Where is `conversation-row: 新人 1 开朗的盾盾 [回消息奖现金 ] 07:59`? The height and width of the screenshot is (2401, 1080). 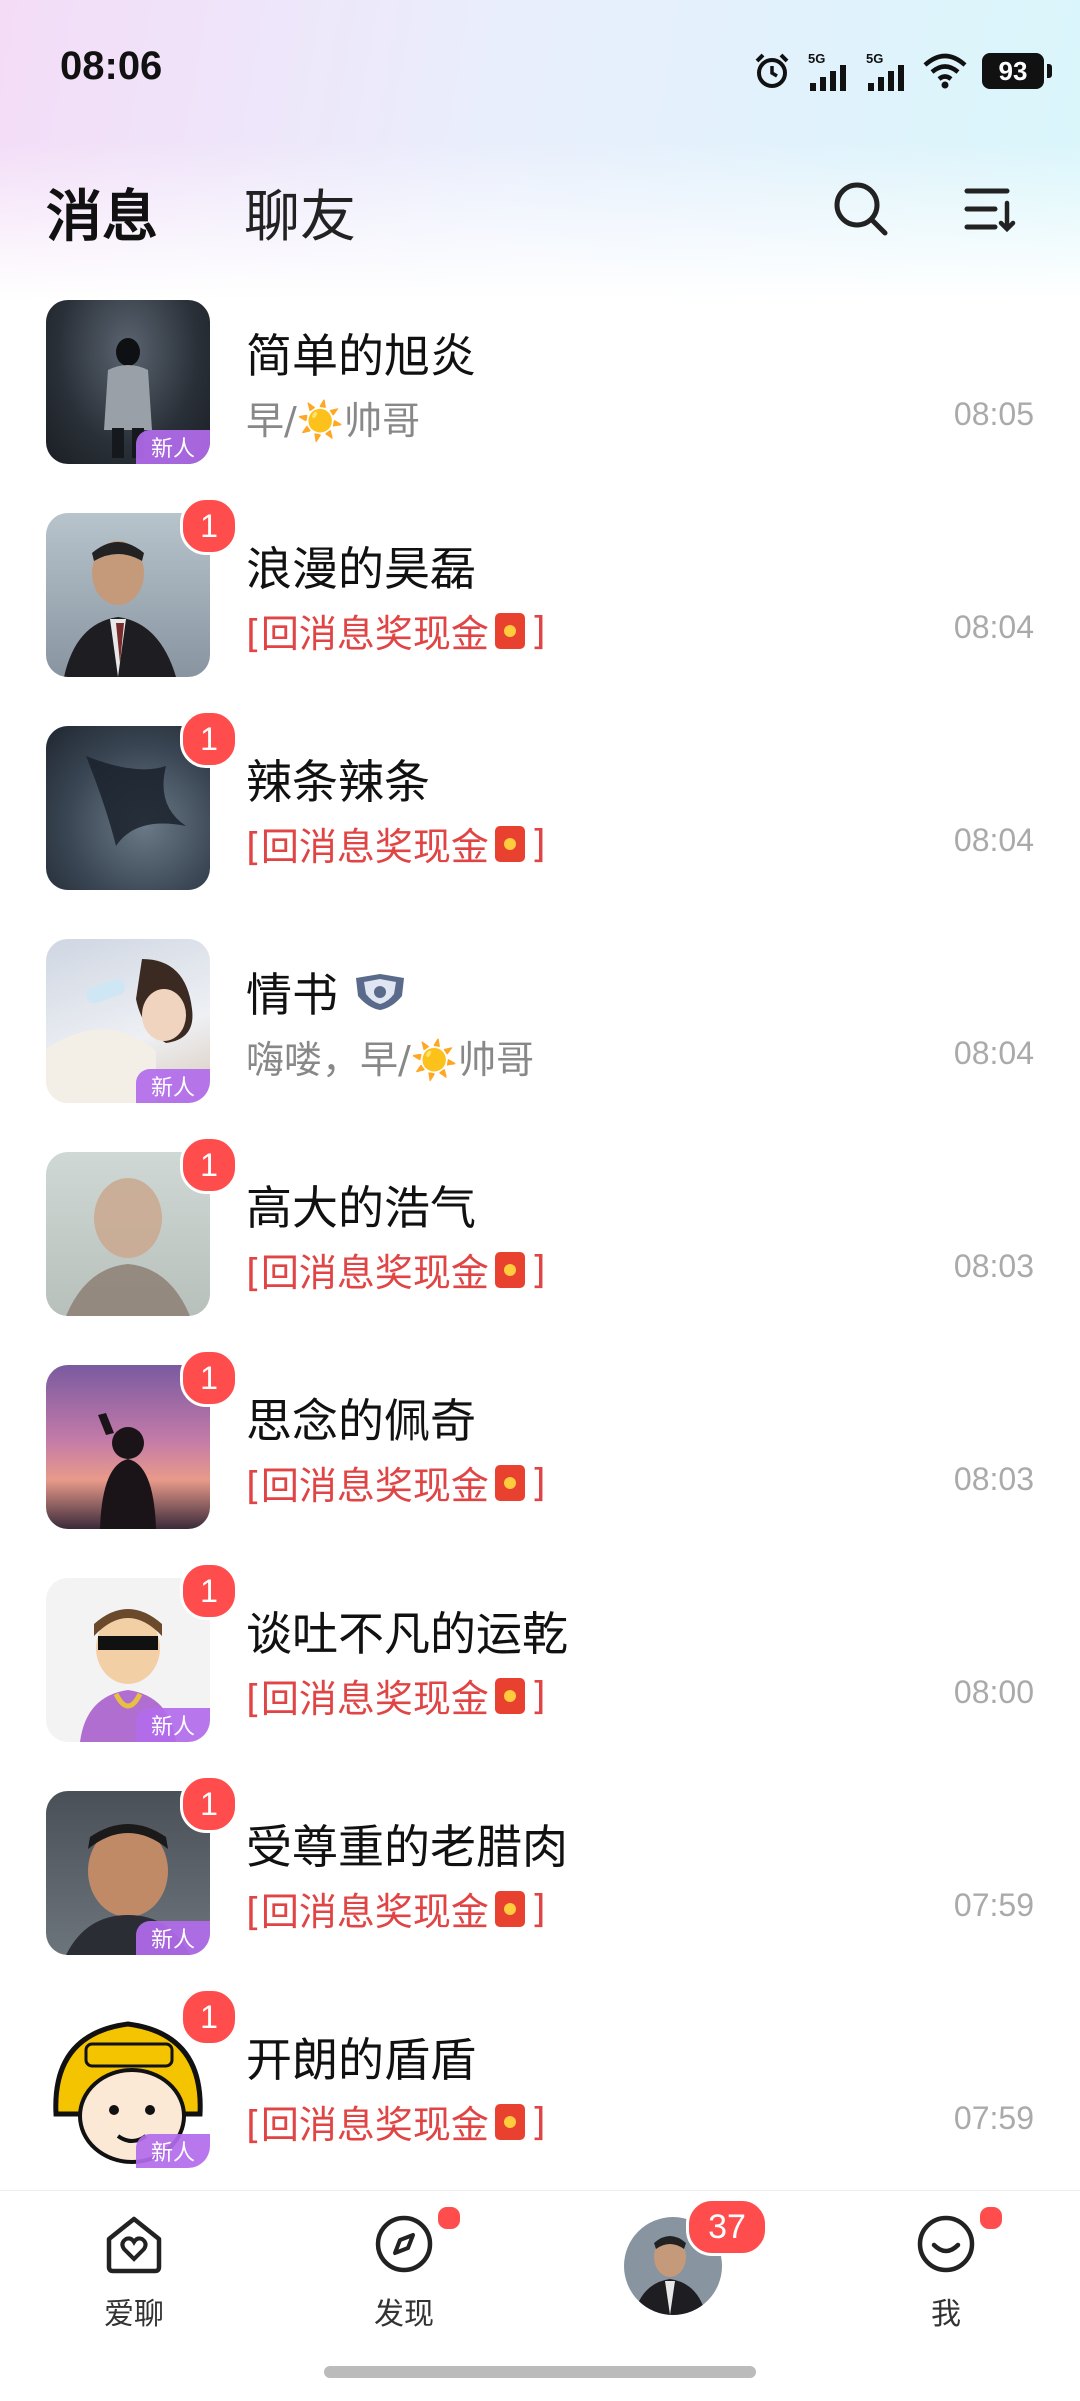
conversation-row: 新人 1 开朗的盾盾 [回消息奖现金 ] 07:59 is located at coordinates (540, 2097).